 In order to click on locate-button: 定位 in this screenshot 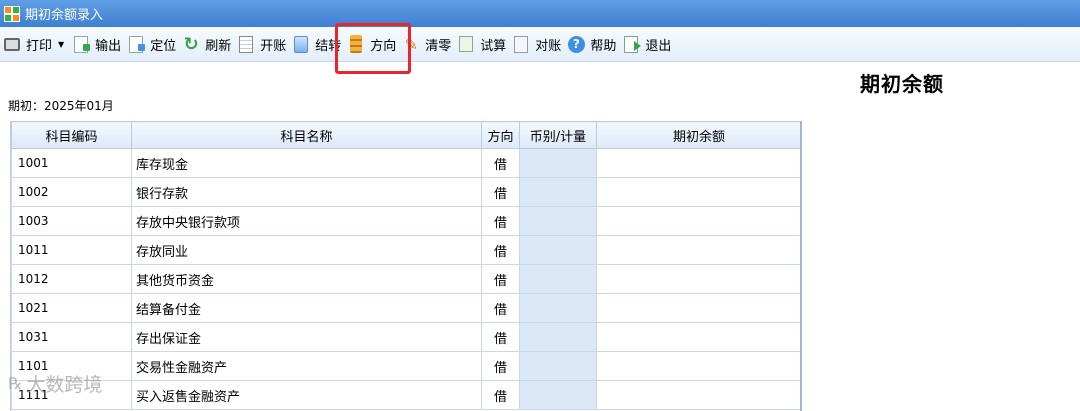, I will do `click(151, 44)`.